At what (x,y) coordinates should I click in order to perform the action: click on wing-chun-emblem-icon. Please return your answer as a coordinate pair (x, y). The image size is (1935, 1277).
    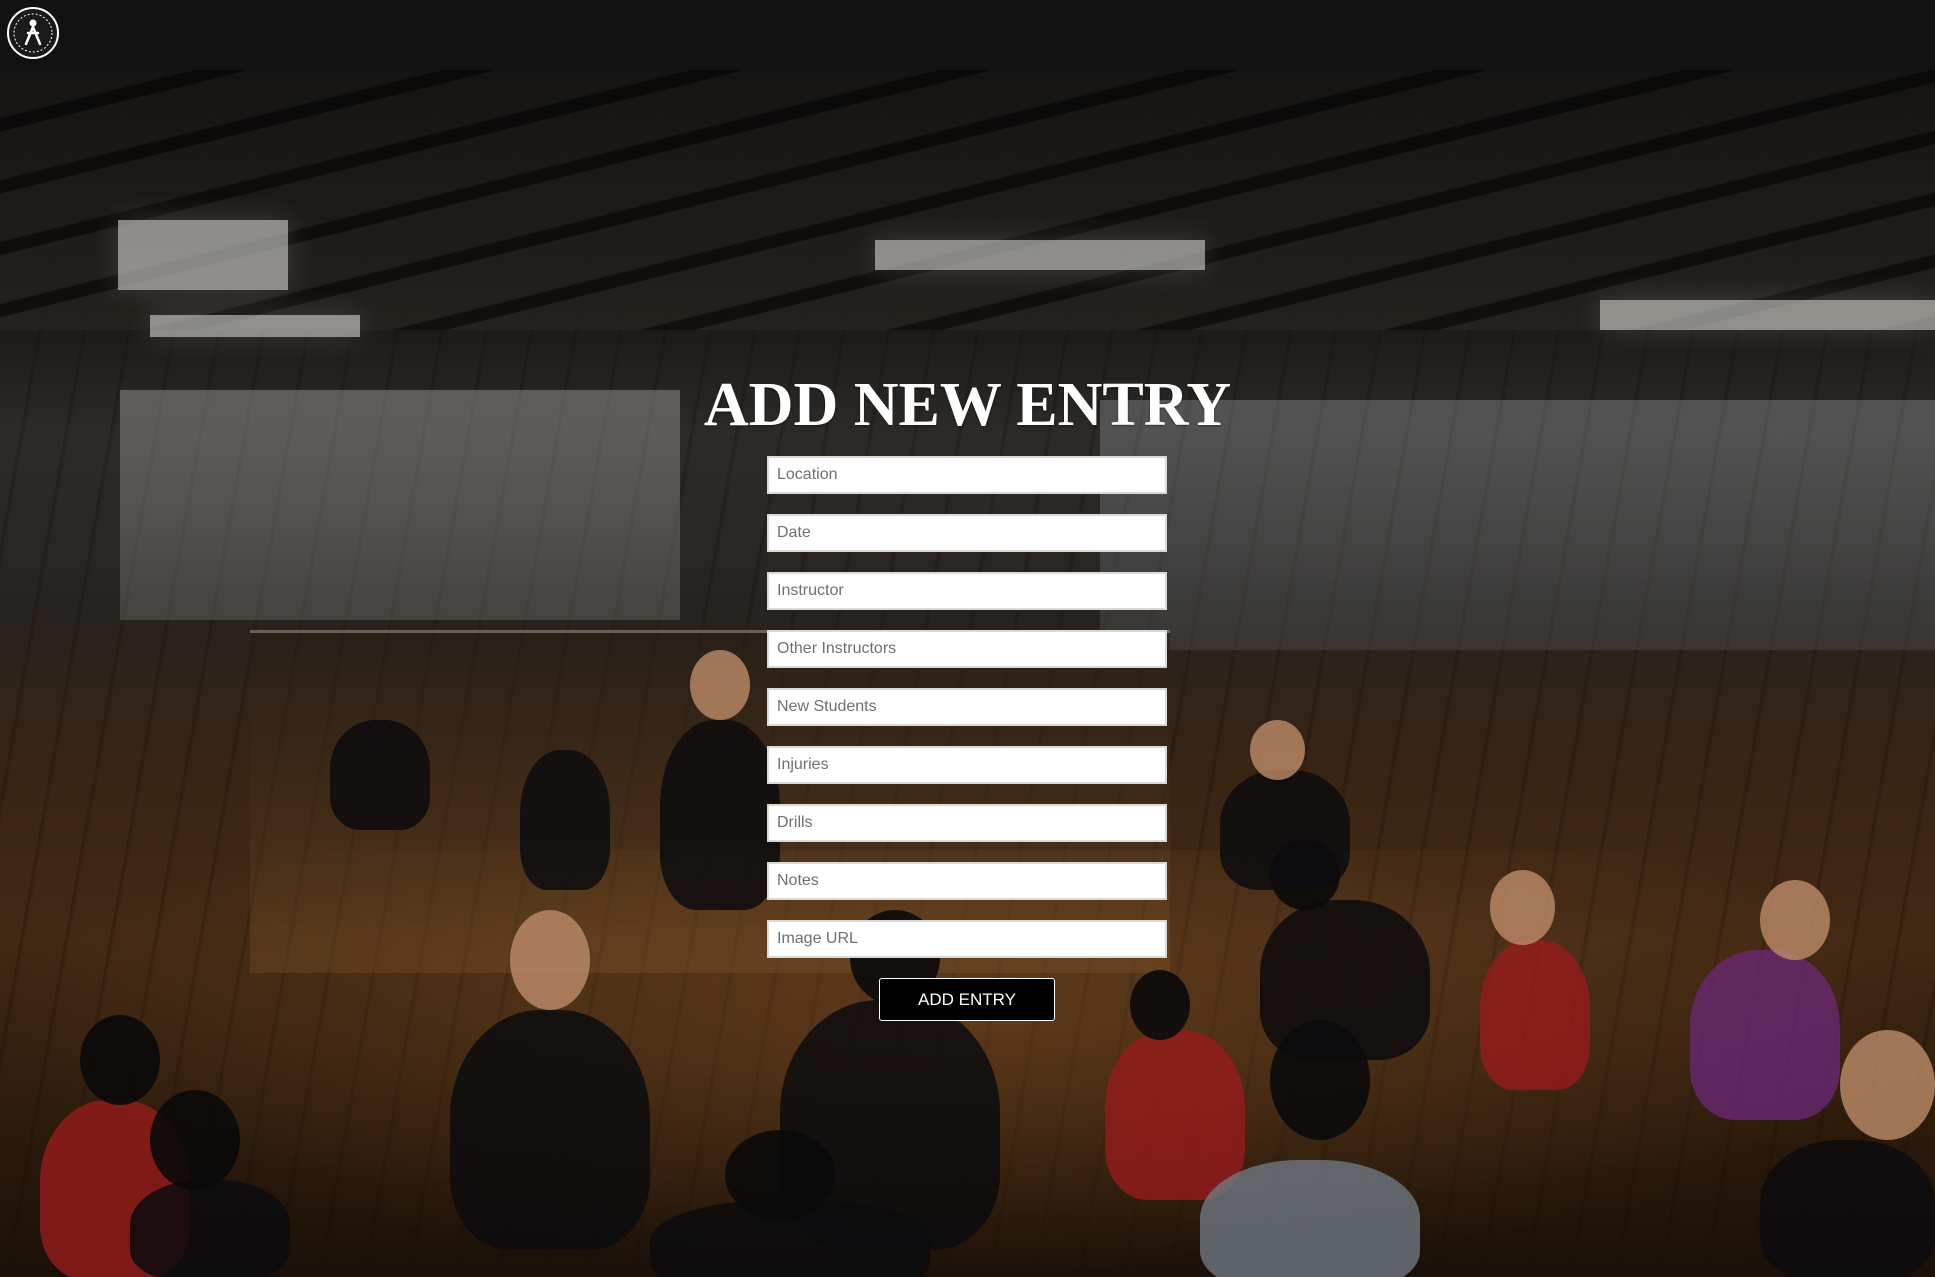
    Looking at the image, I should click on (33, 33).